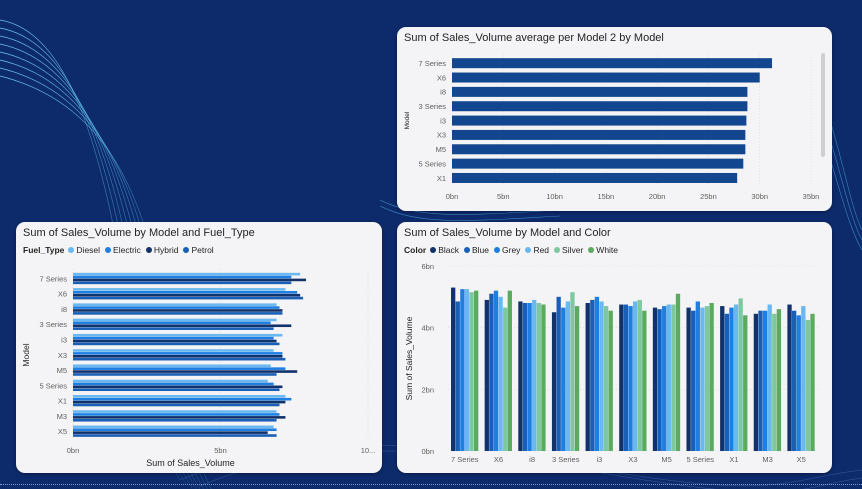 This screenshot has width=862, height=489. I want to click on x-tick-label: 15bn, so click(606, 196).